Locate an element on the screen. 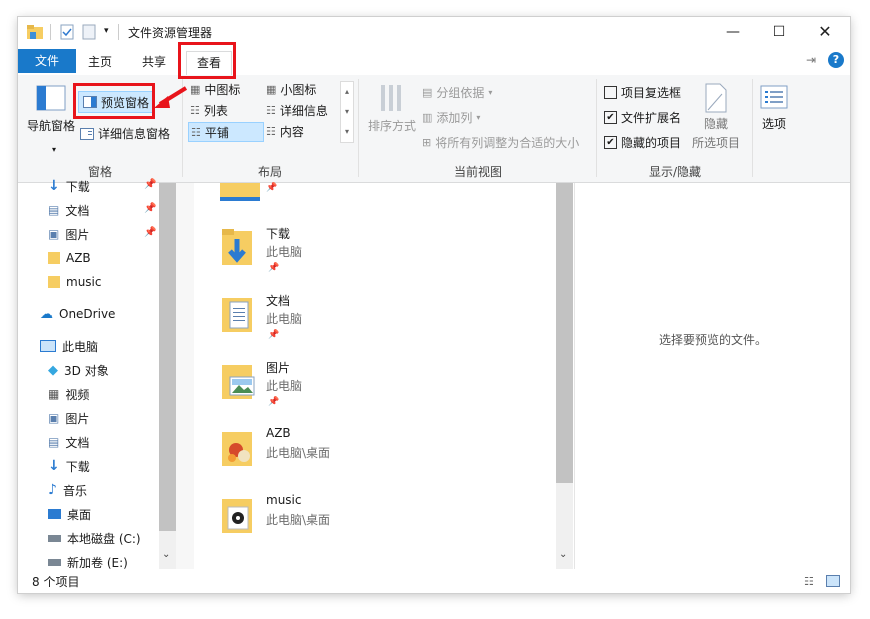 Image resolution: width=870 pixels, height=619 pixels. nav-pane-dropdown-icon: ▾ is located at coordinates (54, 149).